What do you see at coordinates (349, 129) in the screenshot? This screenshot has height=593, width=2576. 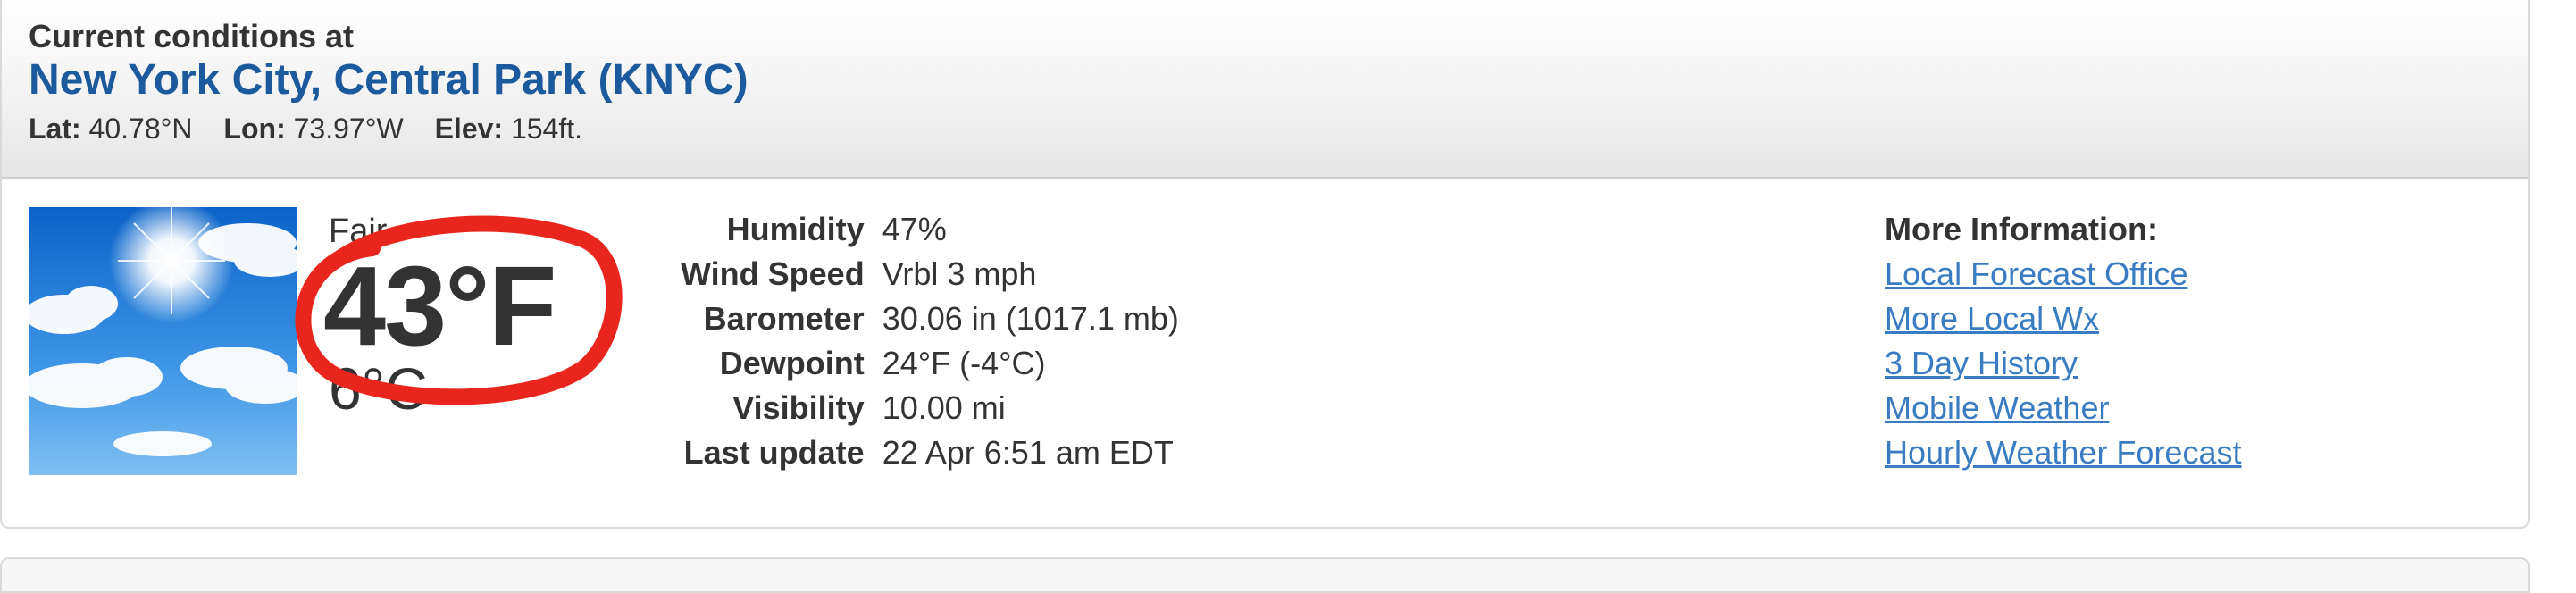 I see `lon-value: 73.97°W` at bounding box center [349, 129].